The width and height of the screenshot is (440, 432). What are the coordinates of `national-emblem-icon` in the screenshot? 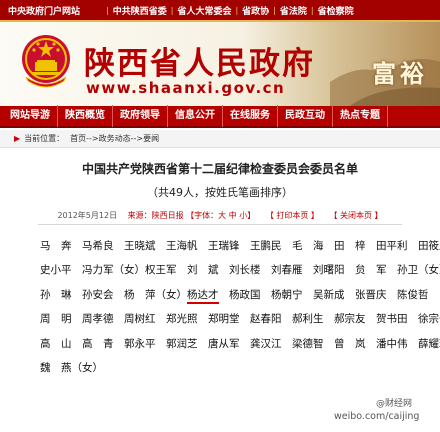 It's located at (46, 62).